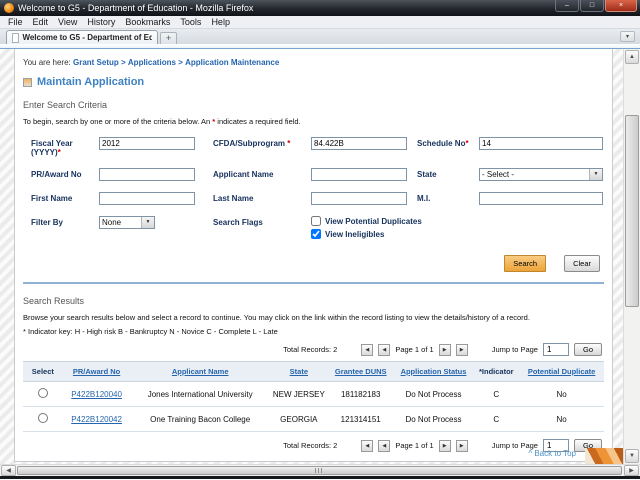 This screenshot has height=480, width=640. I want to click on maintain-application-icon, so click(27, 82).